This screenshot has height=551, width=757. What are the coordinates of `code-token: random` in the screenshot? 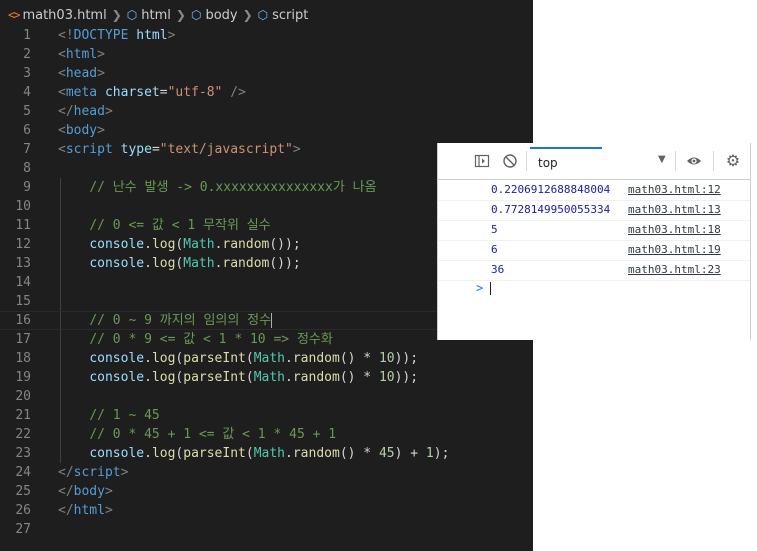 It's located at (316, 453).